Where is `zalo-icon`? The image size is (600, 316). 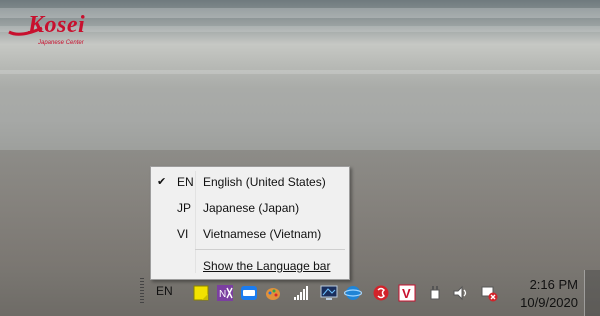
zalo-icon is located at coordinates (249, 293).